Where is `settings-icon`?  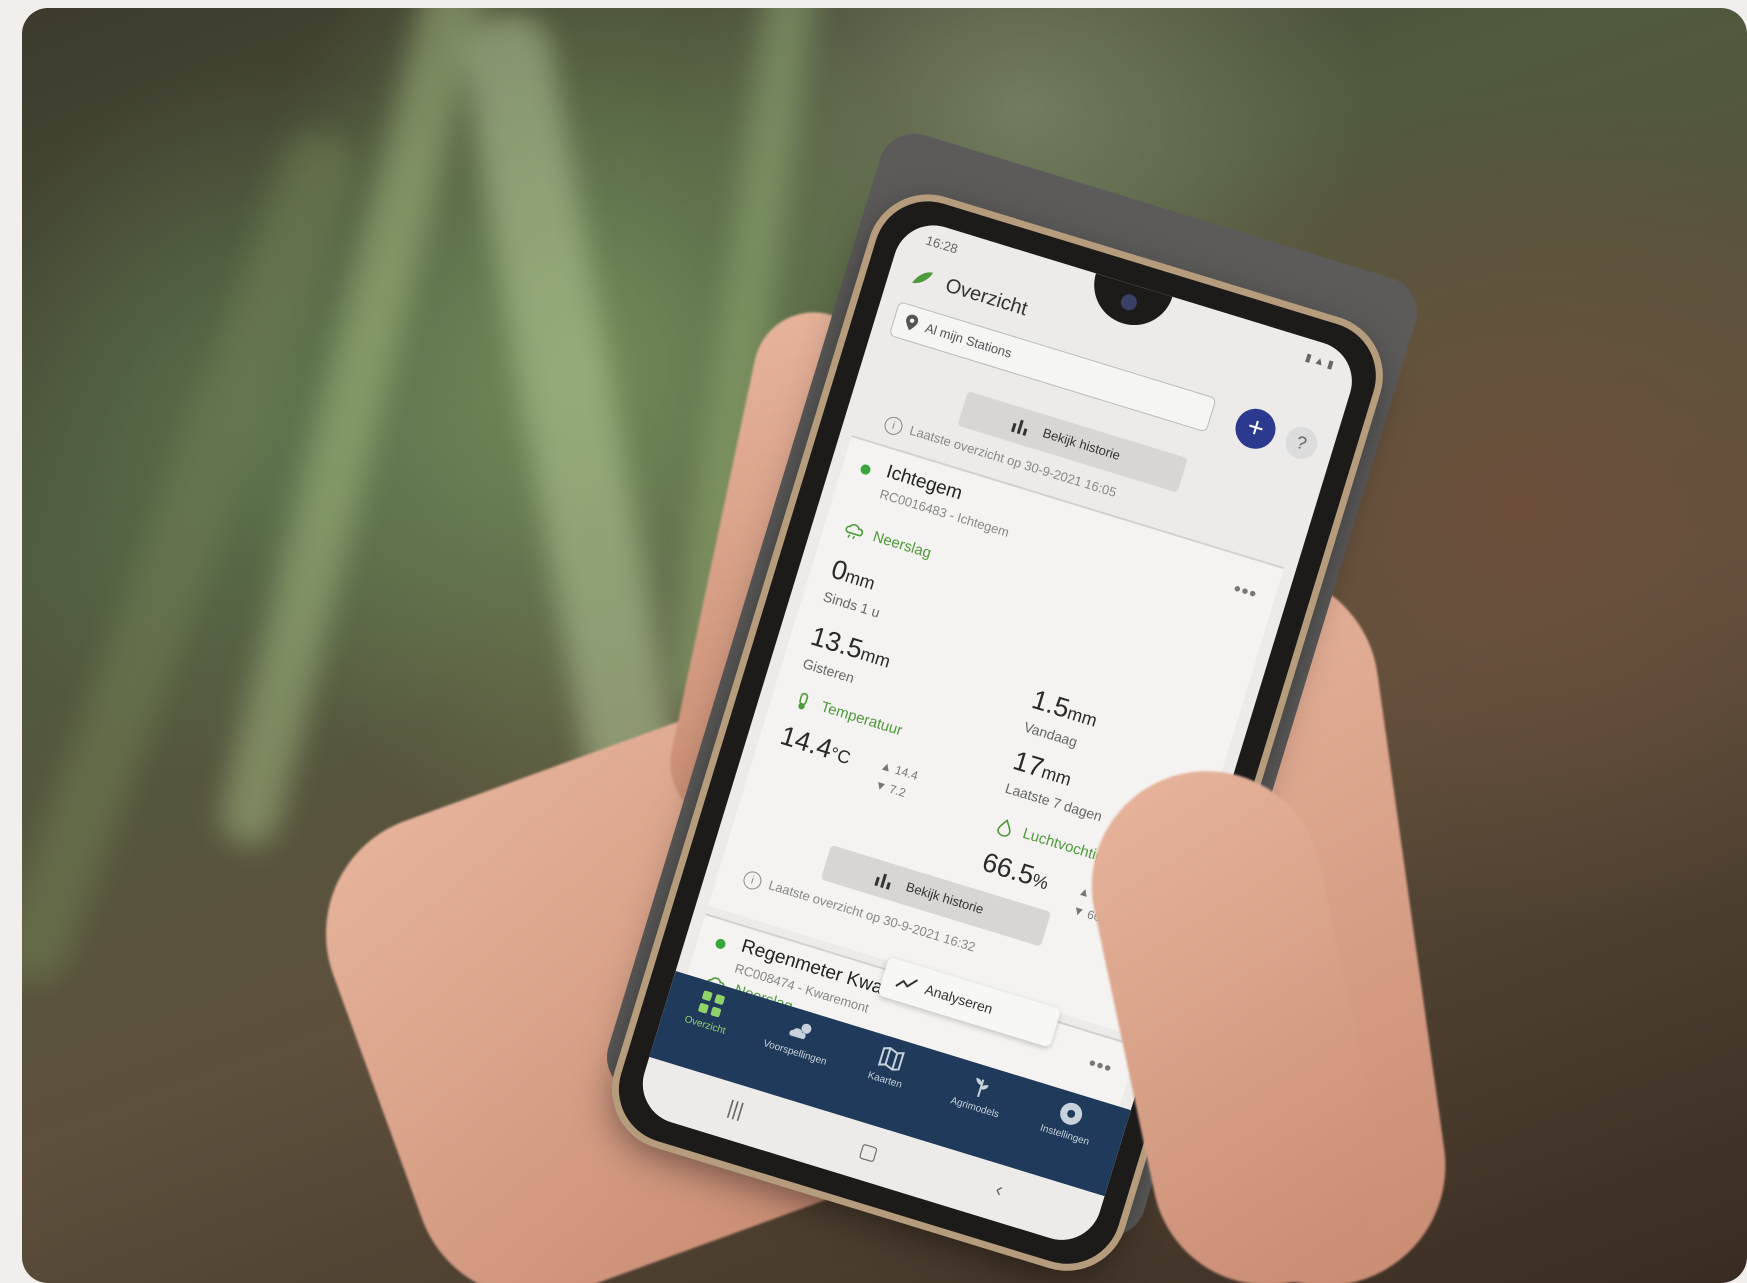
settings-icon is located at coordinates (1071, 1113).